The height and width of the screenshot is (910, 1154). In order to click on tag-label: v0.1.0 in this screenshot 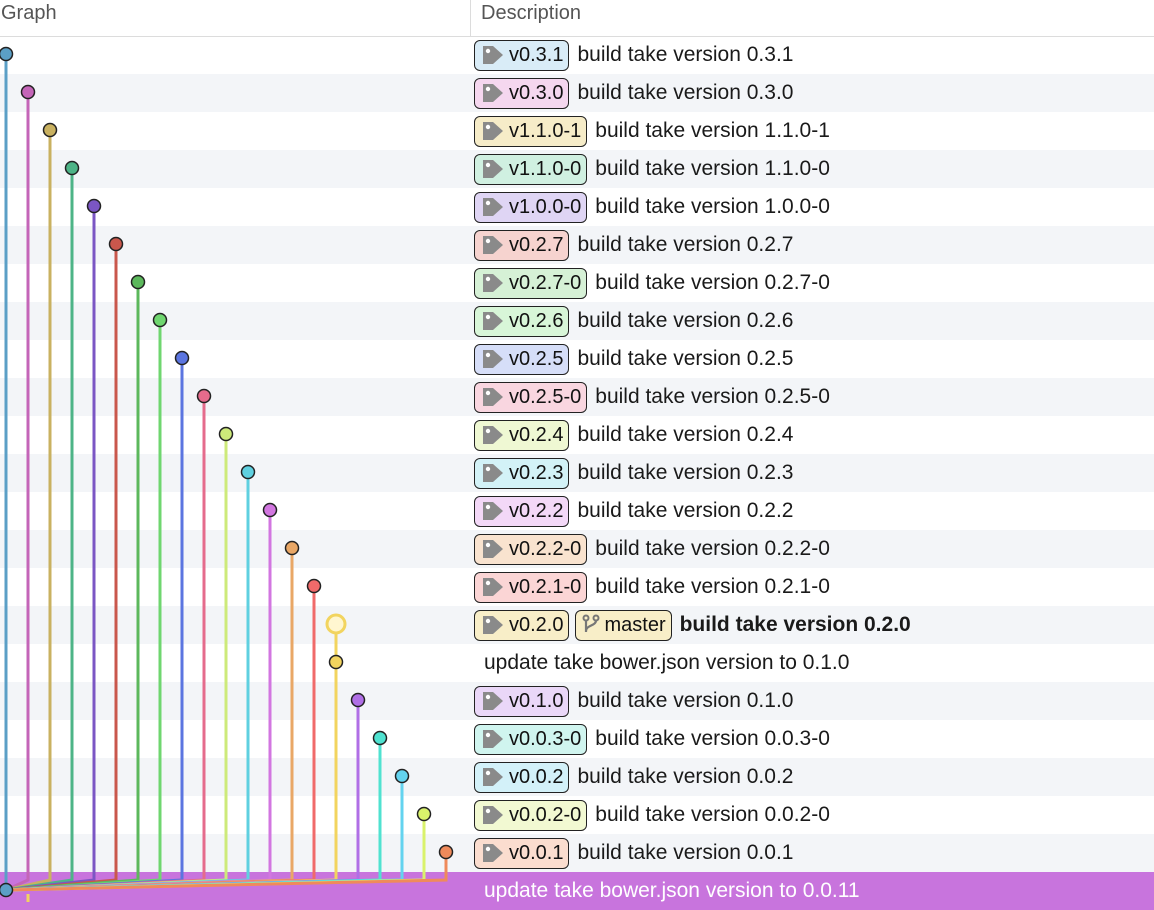, I will do `click(536, 700)`.